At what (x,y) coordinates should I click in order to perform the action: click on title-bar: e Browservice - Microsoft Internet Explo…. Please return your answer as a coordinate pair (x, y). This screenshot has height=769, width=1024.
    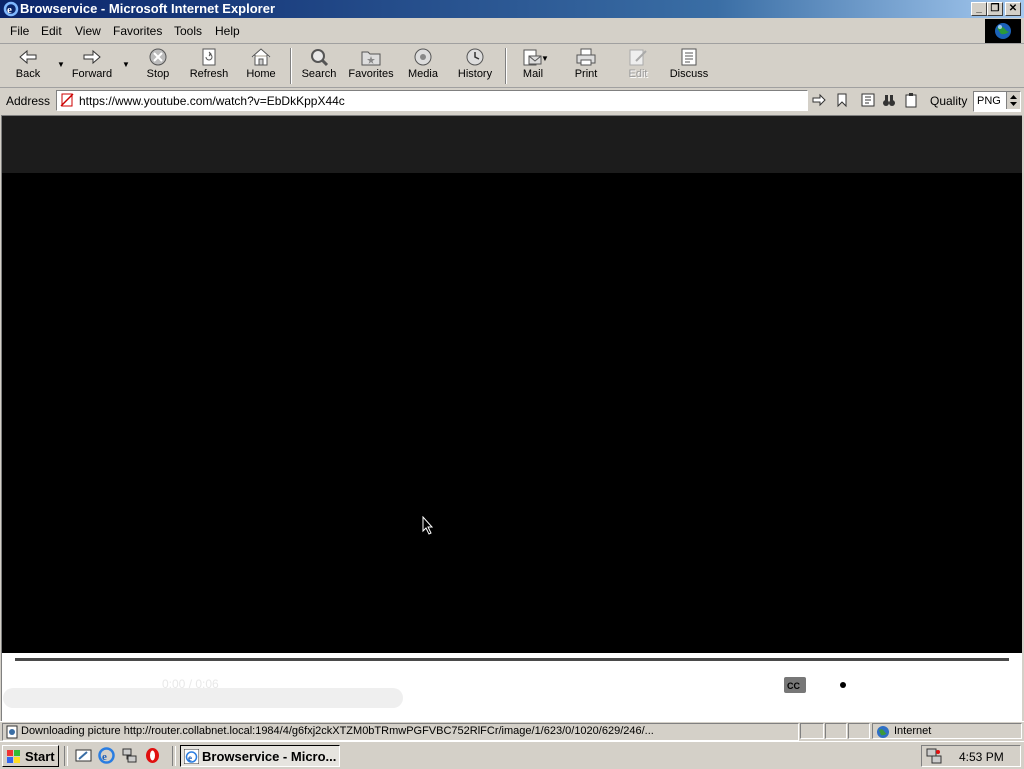
    Looking at the image, I should click on (512, 9).